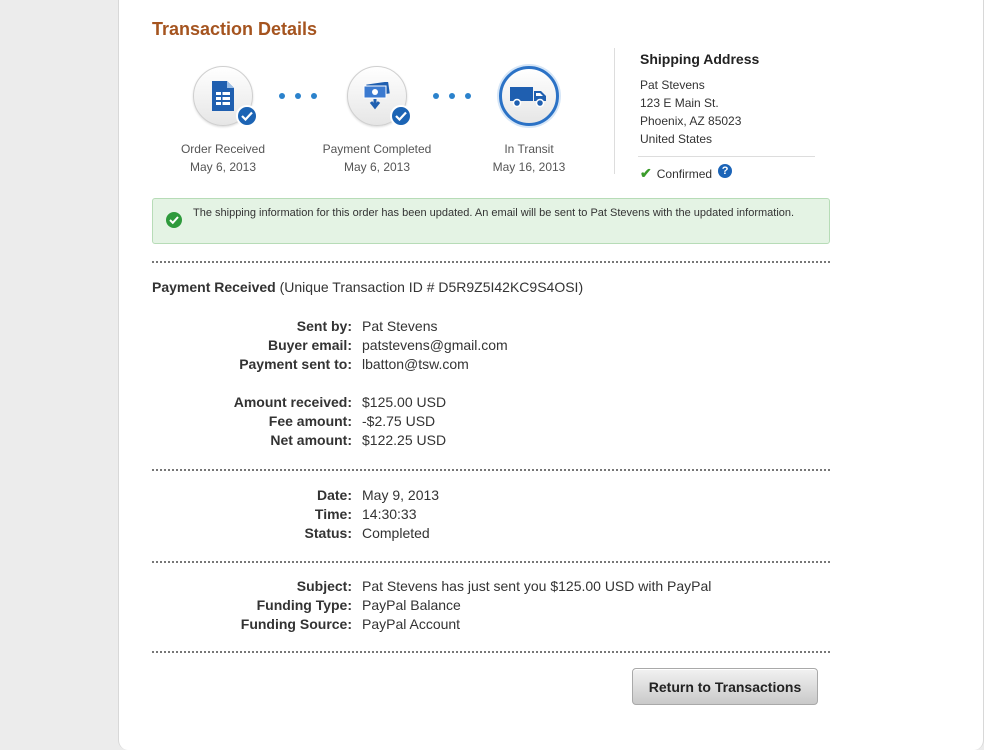 The image size is (984, 750). Describe the element at coordinates (491, 534) in the screenshot. I see `detail-row-status: Status: Completed` at that location.